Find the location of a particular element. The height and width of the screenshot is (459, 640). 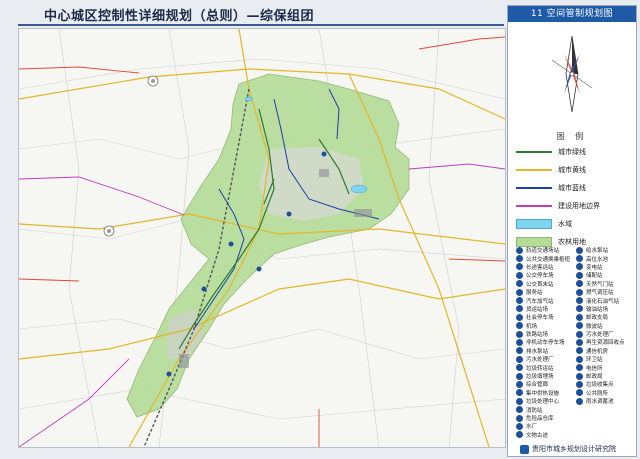

facility-symbol: 机场 is located at coordinates (545, 326).